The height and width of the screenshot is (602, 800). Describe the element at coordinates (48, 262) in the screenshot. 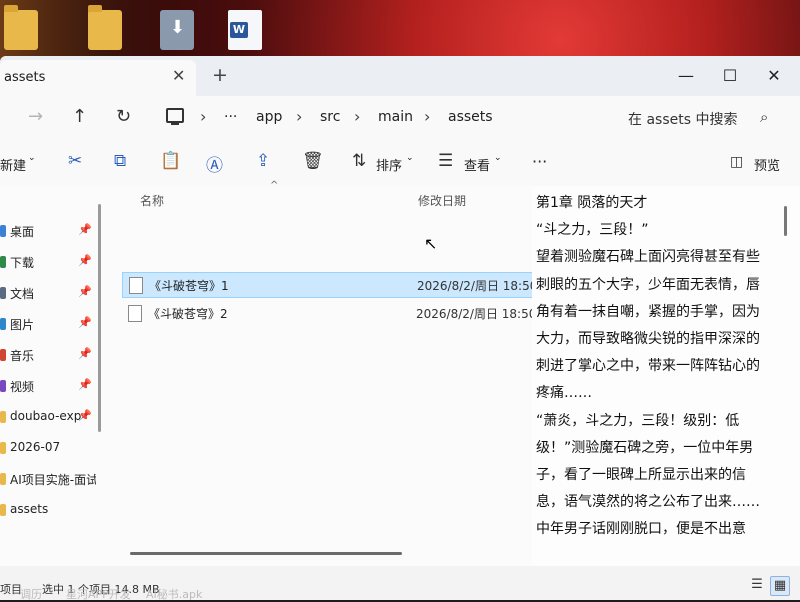

I see `sidebar-item-downloads: 下载 📌` at that location.